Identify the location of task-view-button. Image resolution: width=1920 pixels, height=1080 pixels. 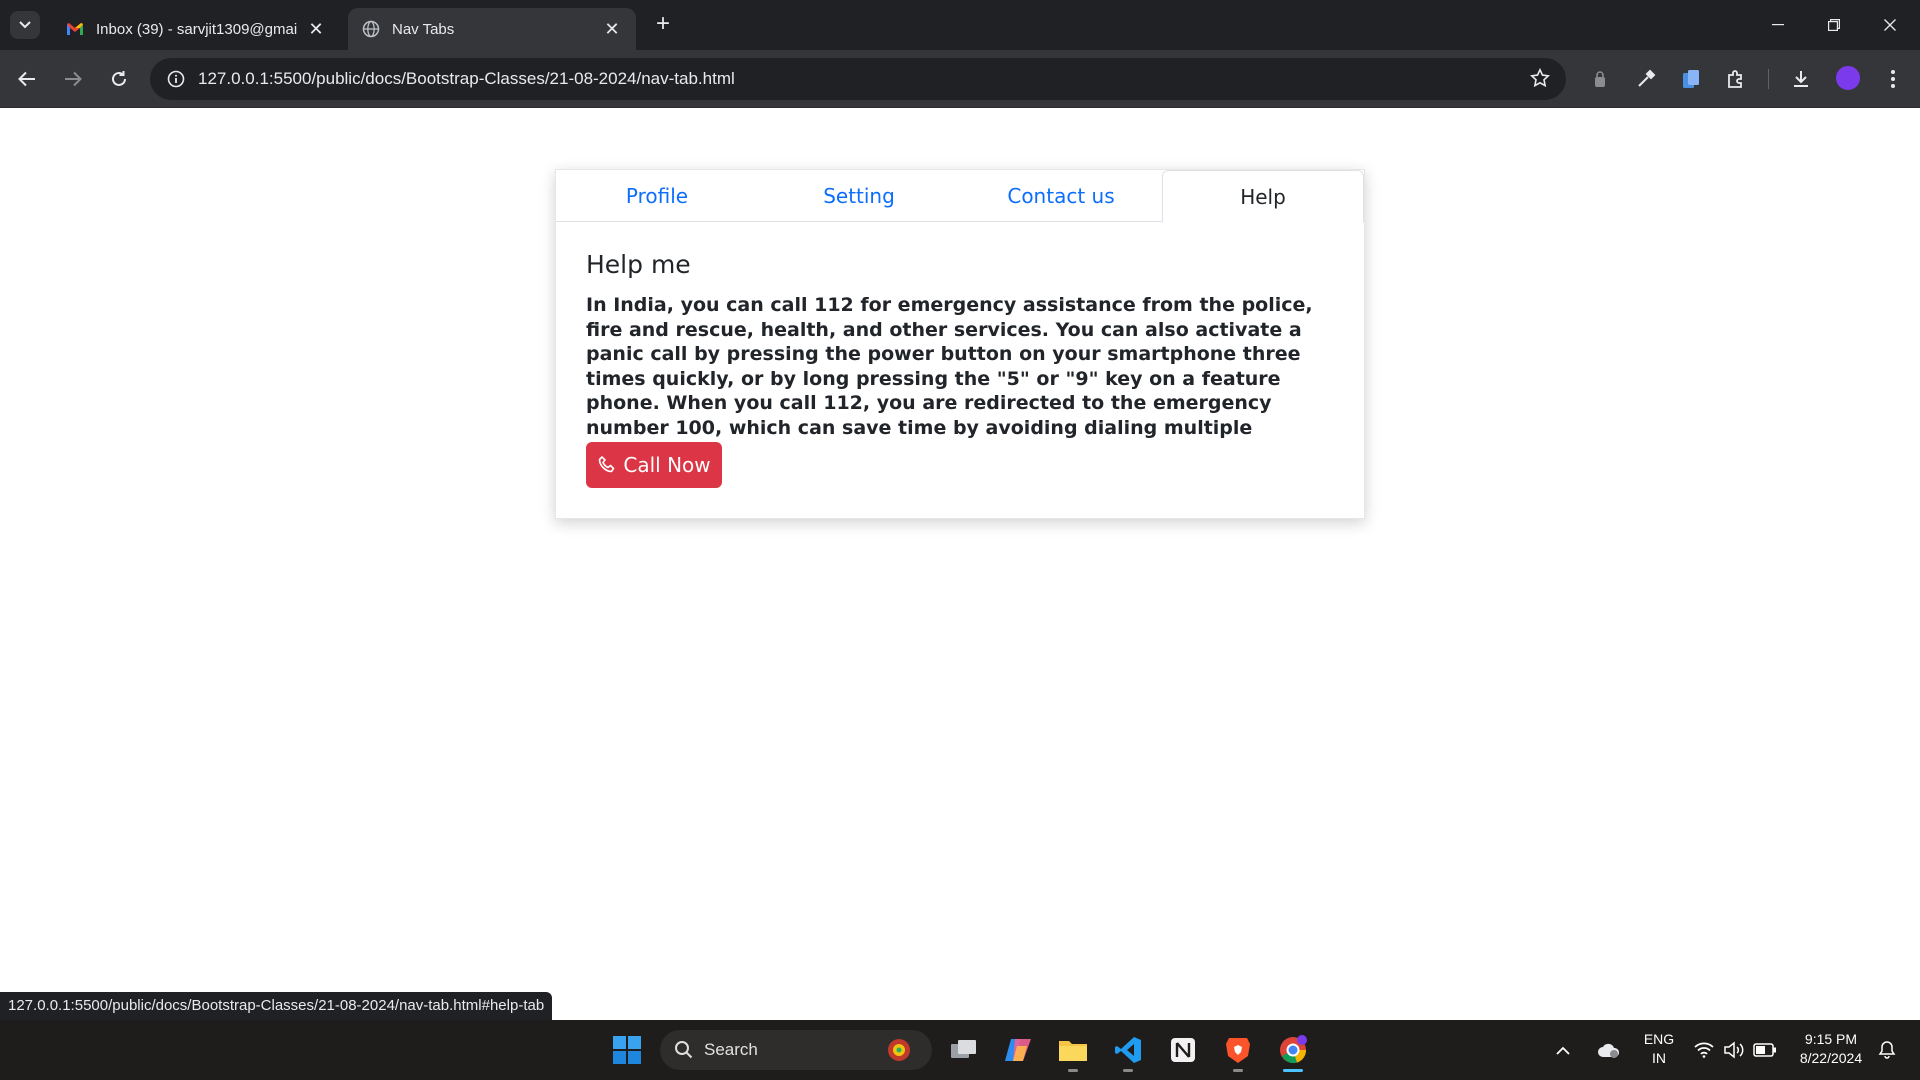
(964, 1050).